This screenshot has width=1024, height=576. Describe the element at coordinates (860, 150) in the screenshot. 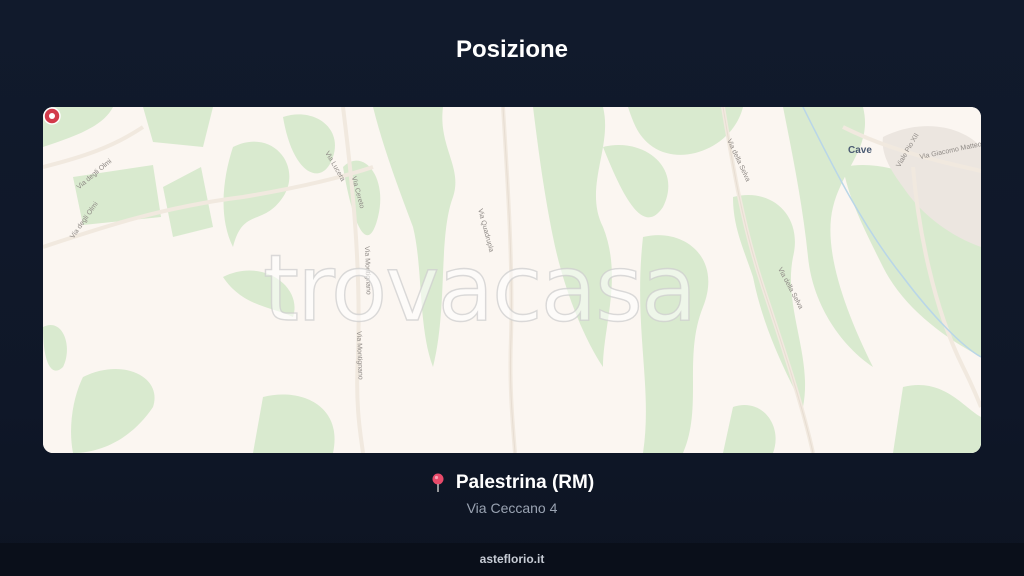

I see `town-label: Cave` at that location.